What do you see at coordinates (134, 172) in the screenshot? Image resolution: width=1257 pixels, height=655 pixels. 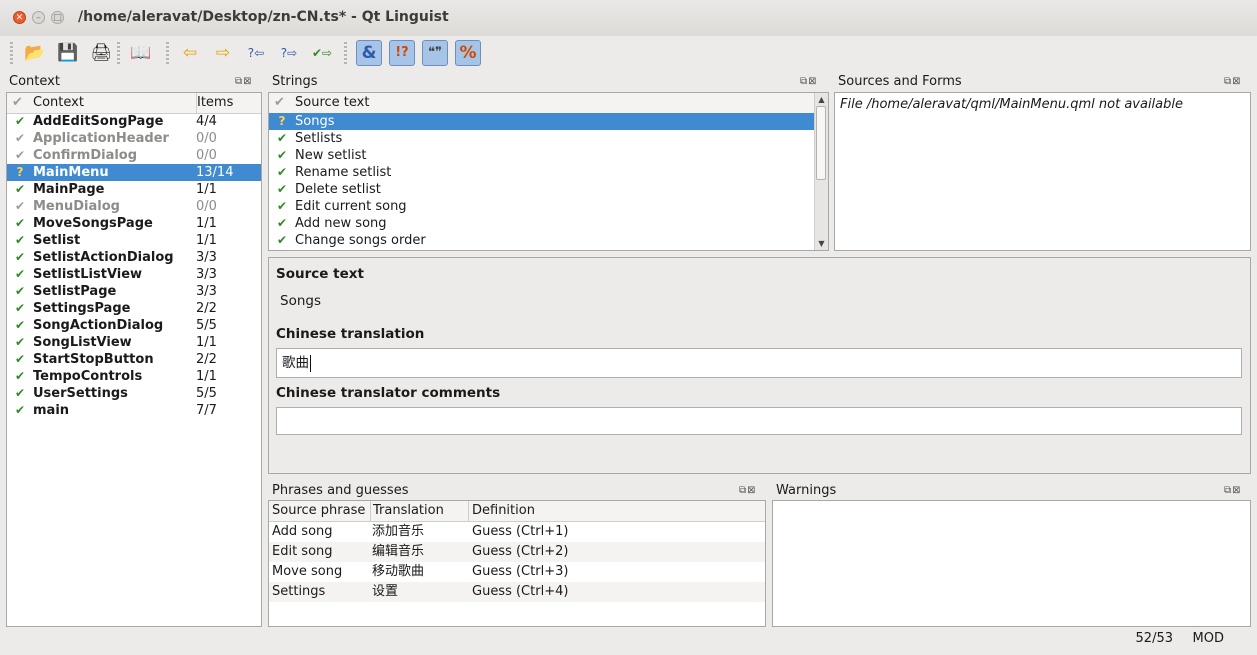 I see `context-row: ? MainMenu 13/14` at bounding box center [134, 172].